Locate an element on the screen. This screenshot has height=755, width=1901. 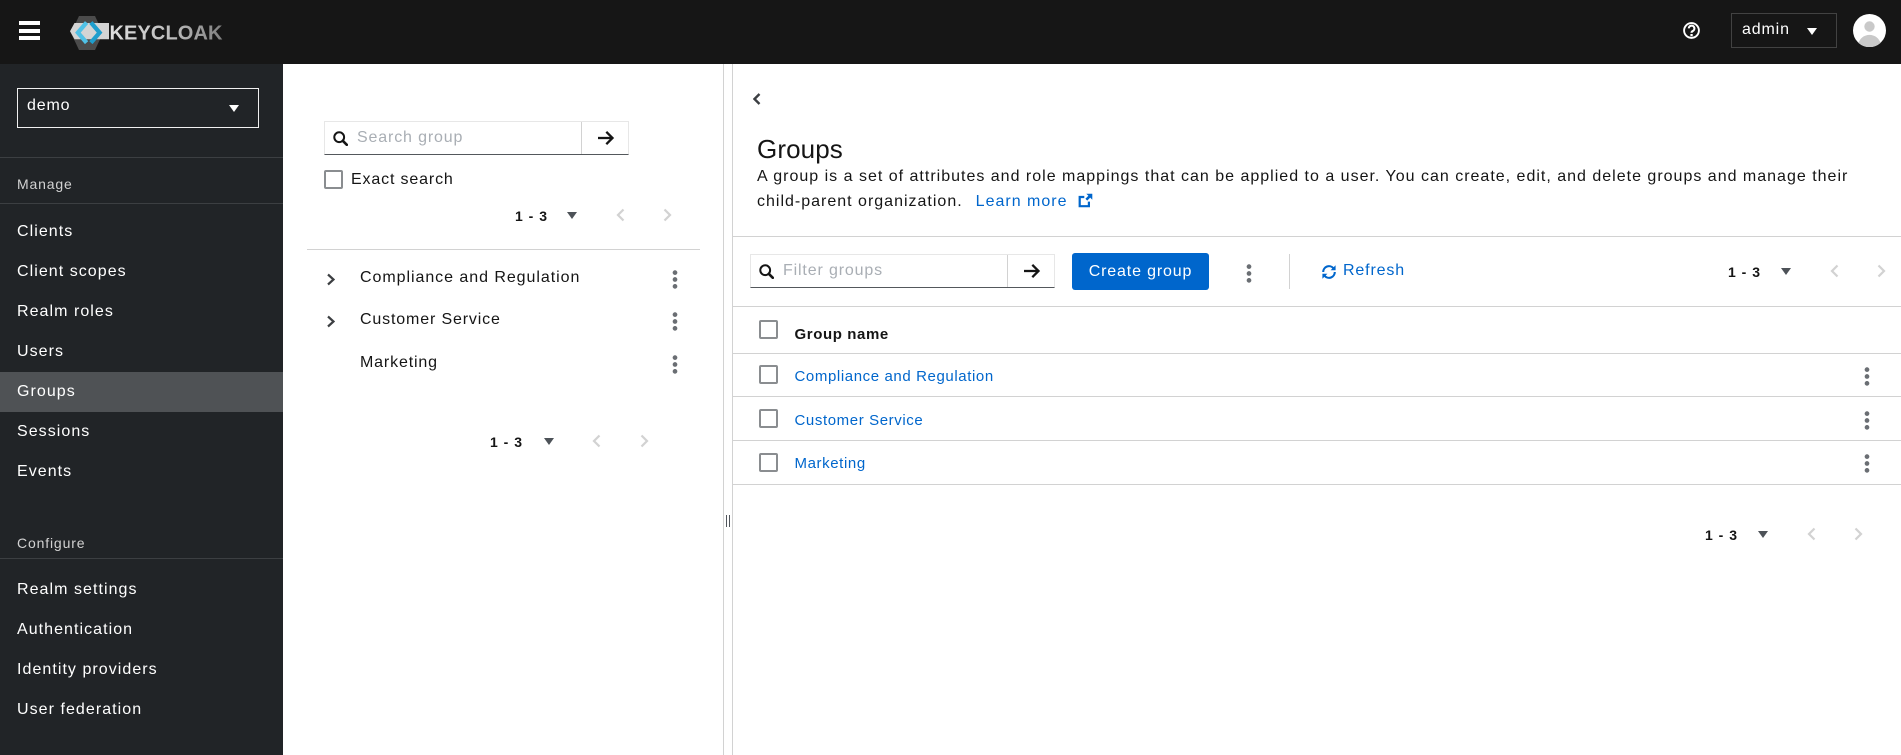
svg-text: KEYCLOAK is located at coordinates (166, 33).